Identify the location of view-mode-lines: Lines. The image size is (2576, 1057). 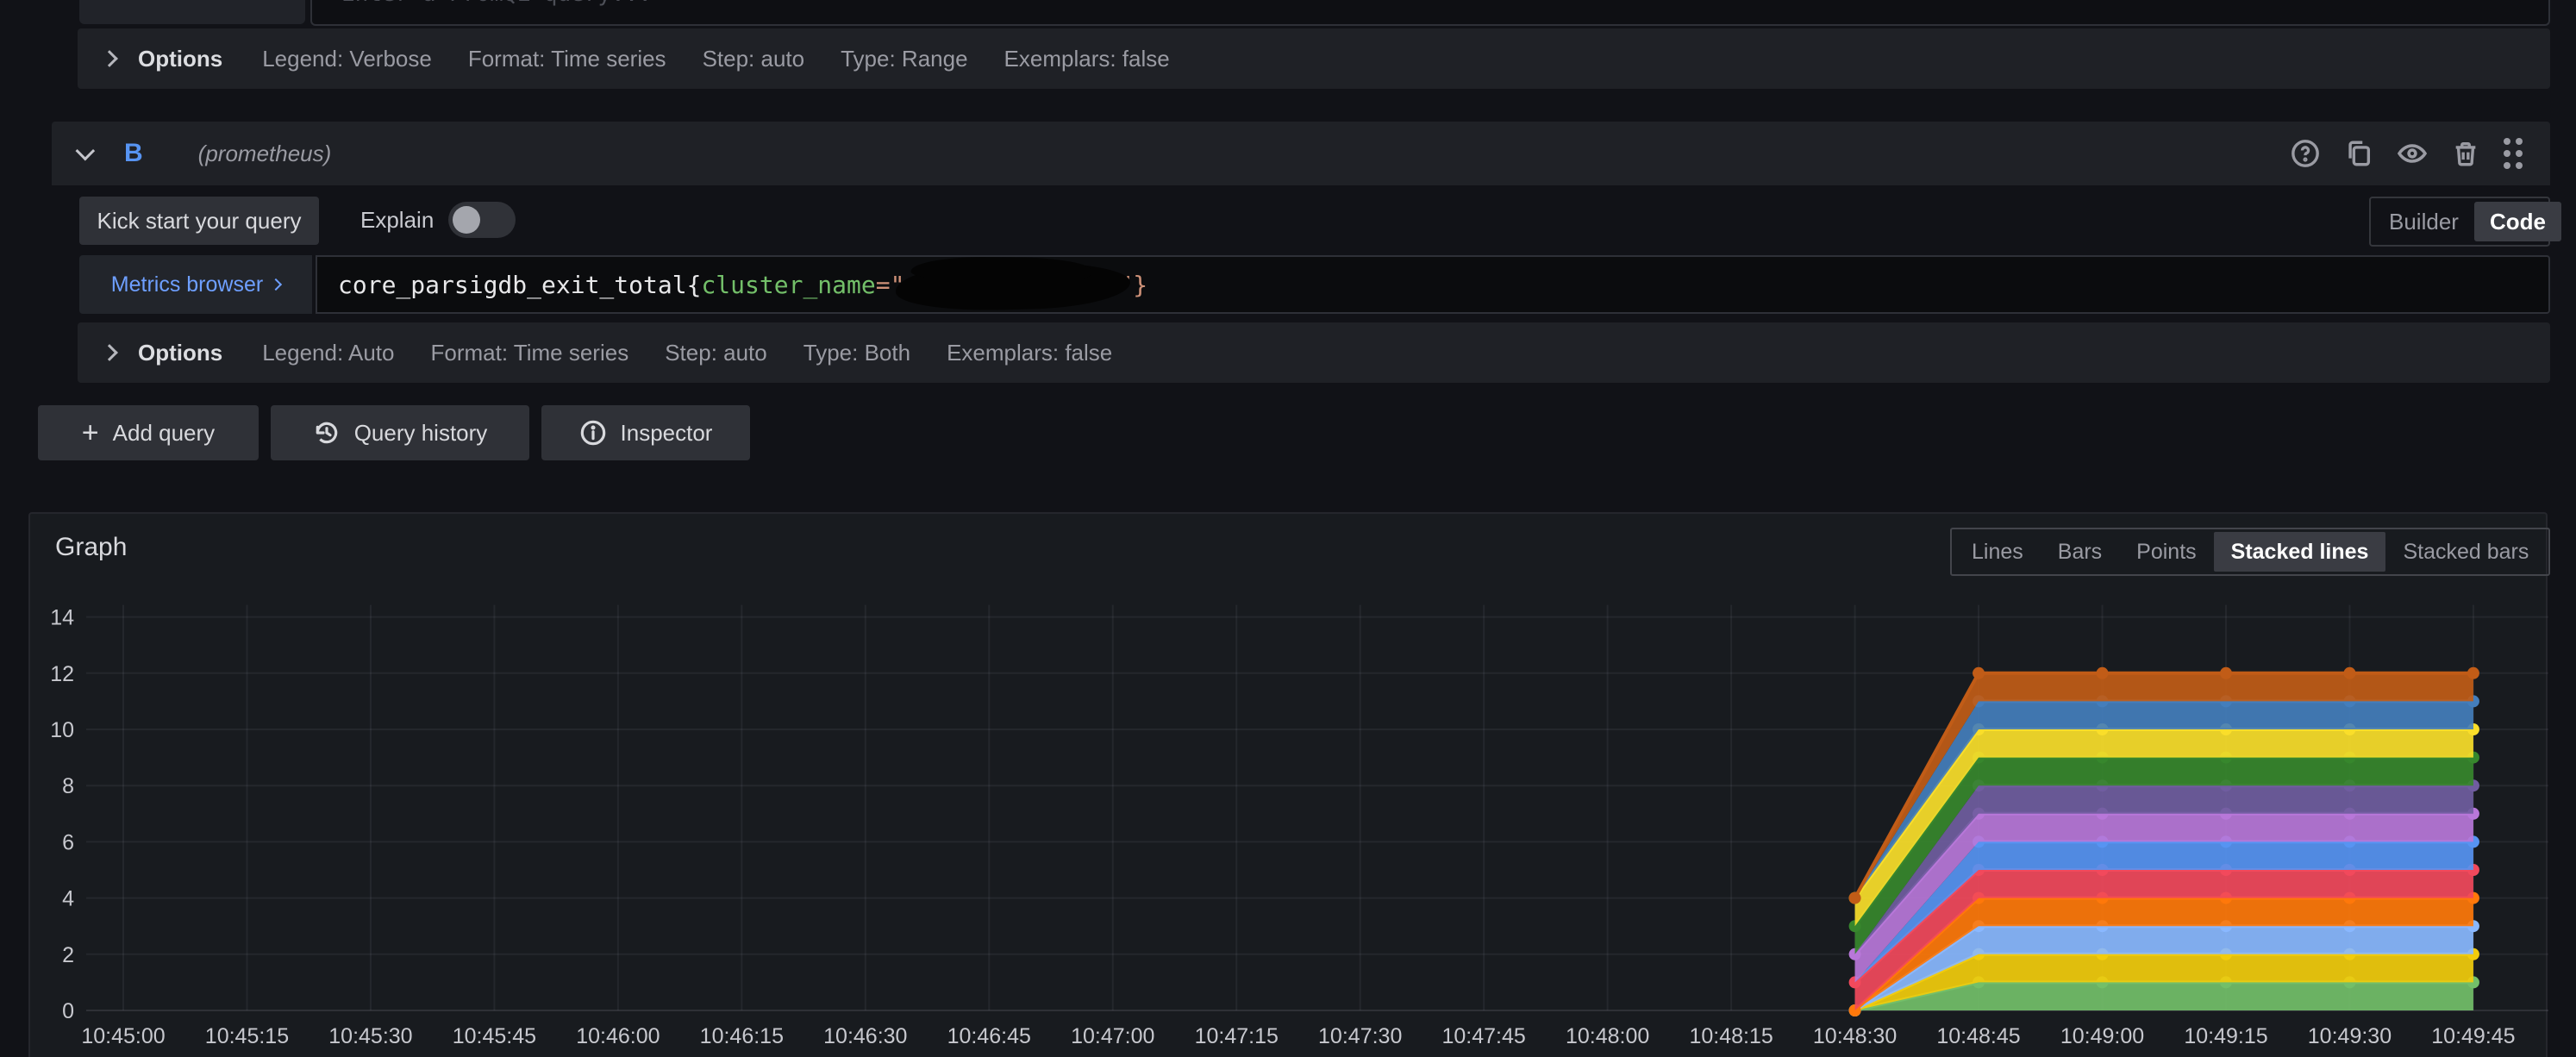
(1997, 552).